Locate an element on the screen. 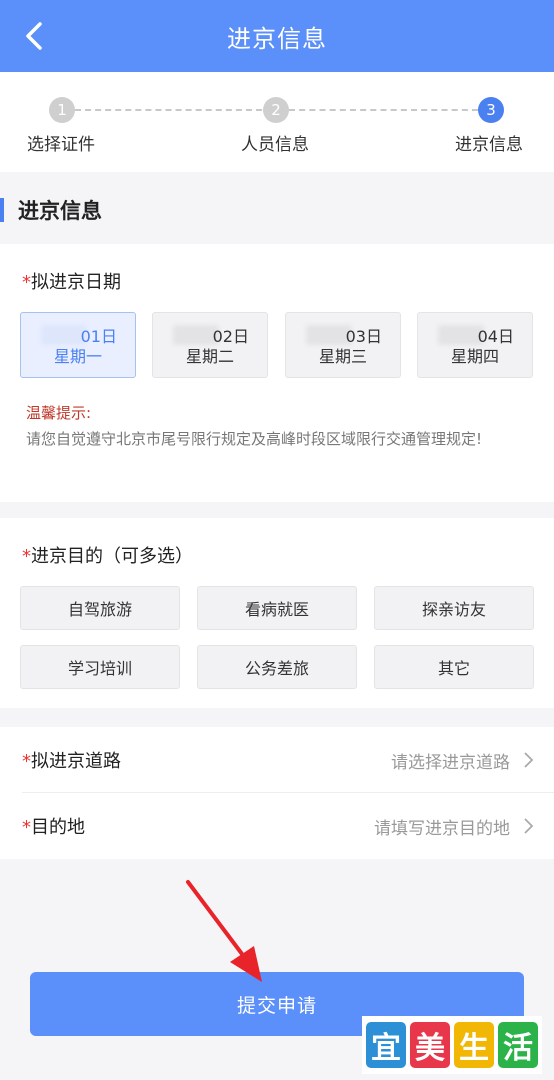 Image resolution: width=554 pixels, height=1080 pixels. tip-title: 温馨提示: is located at coordinates (59, 413).